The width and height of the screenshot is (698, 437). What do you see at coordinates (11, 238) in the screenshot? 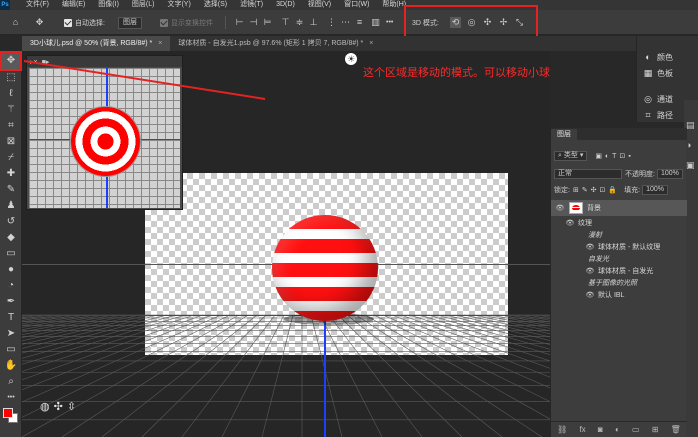
I see `eraser-tool-icon: ◆` at bounding box center [11, 238].